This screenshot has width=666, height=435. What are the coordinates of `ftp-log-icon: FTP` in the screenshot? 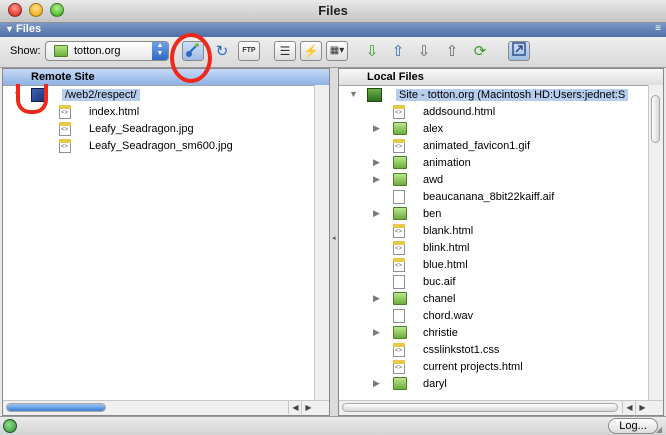 It's located at (249, 50).